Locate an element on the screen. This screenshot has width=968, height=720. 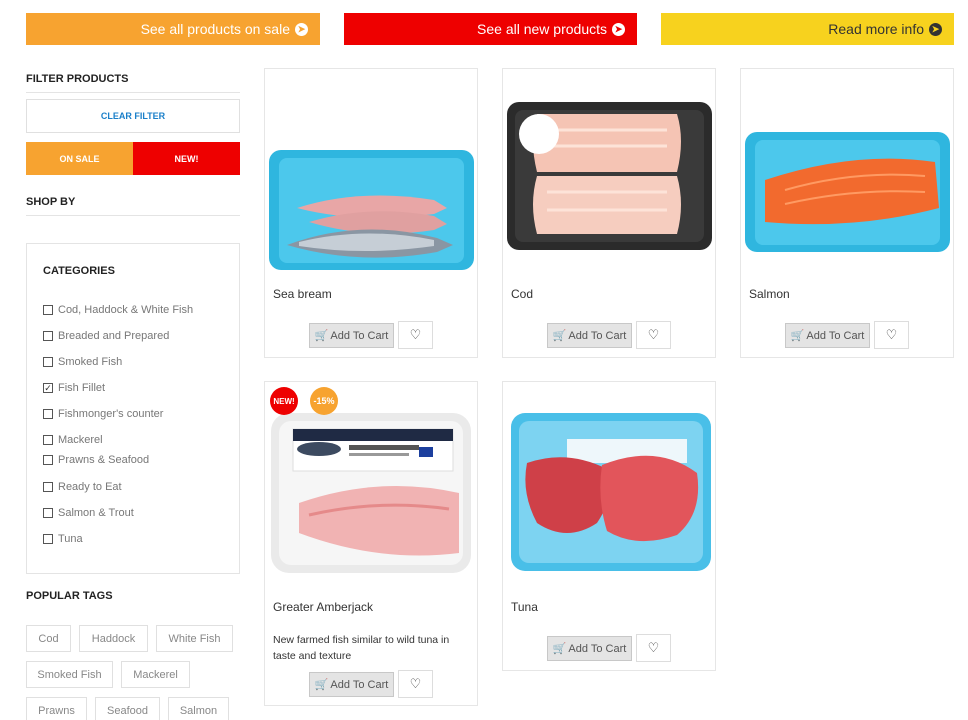
tag-smoked-fish: Smoked Fish is located at coordinates (69, 674).